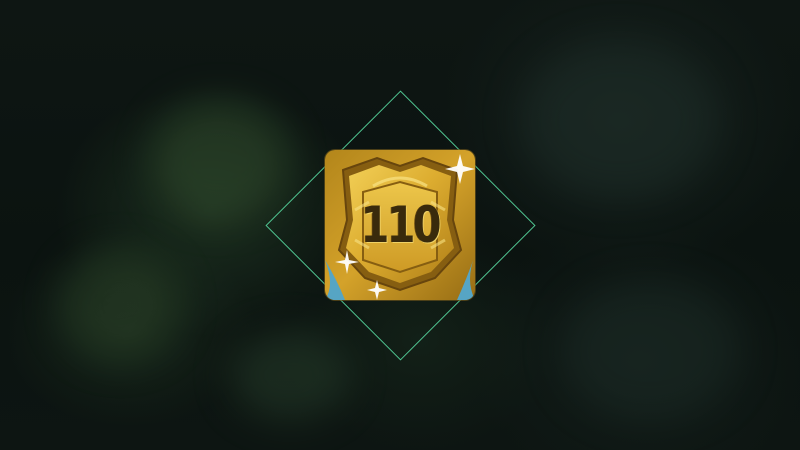 The image size is (800, 450). I want to click on level-number: 110, so click(401, 225).